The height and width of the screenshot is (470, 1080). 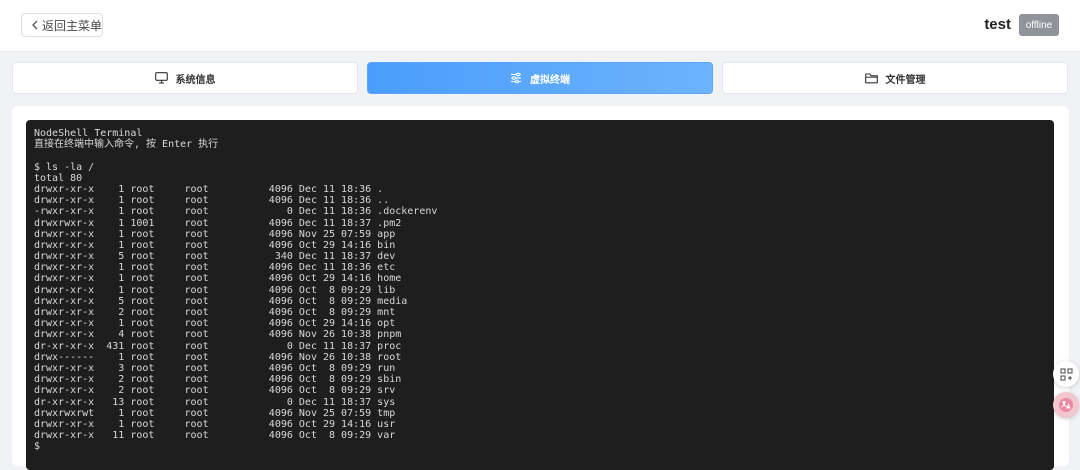 I want to click on monitor-icon, so click(x=161, y=78).